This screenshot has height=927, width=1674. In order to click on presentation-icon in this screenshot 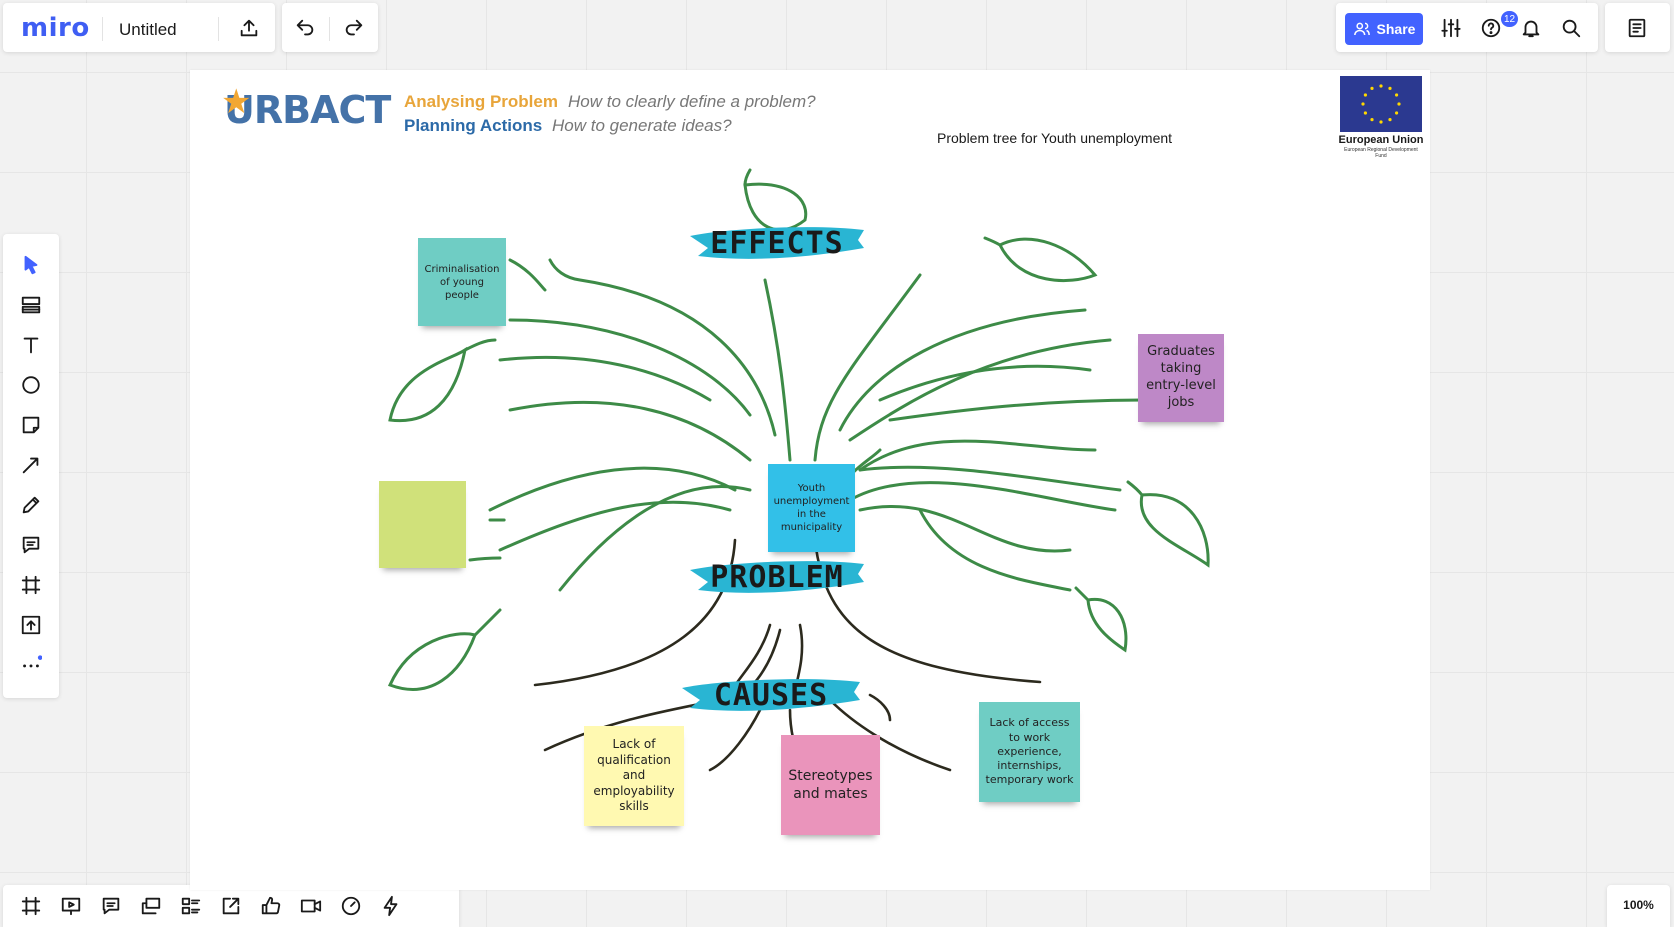, I will do `click(71, 906)`.